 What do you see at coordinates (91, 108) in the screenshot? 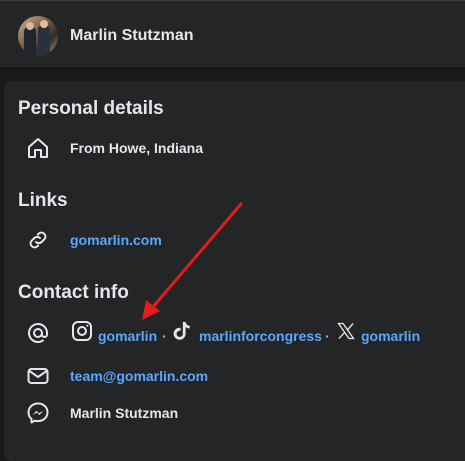
I see `personal-details-heading: Personal details` at bounding box center [91, 108].